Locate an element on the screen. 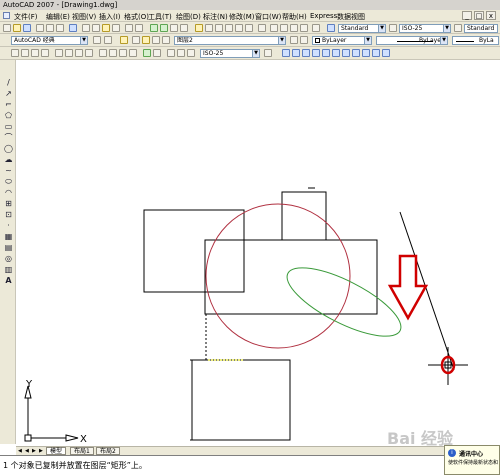 The height and width of the screenshot is (475, 500). move-icon is located at coordinates (336, 53).